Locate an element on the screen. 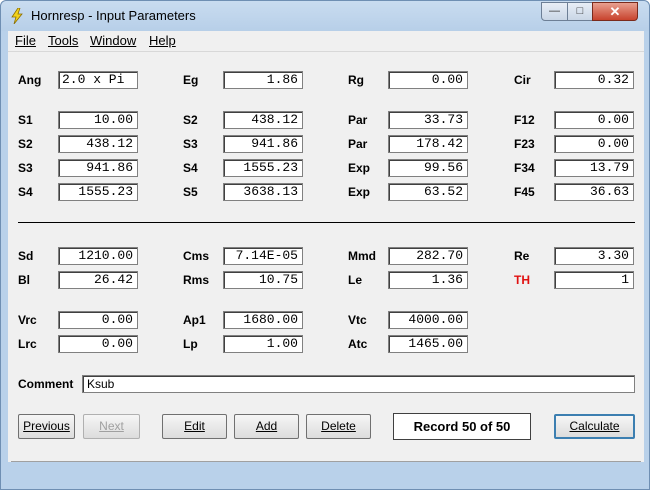  menu-file-label: File is located at coordinates (25, 40).